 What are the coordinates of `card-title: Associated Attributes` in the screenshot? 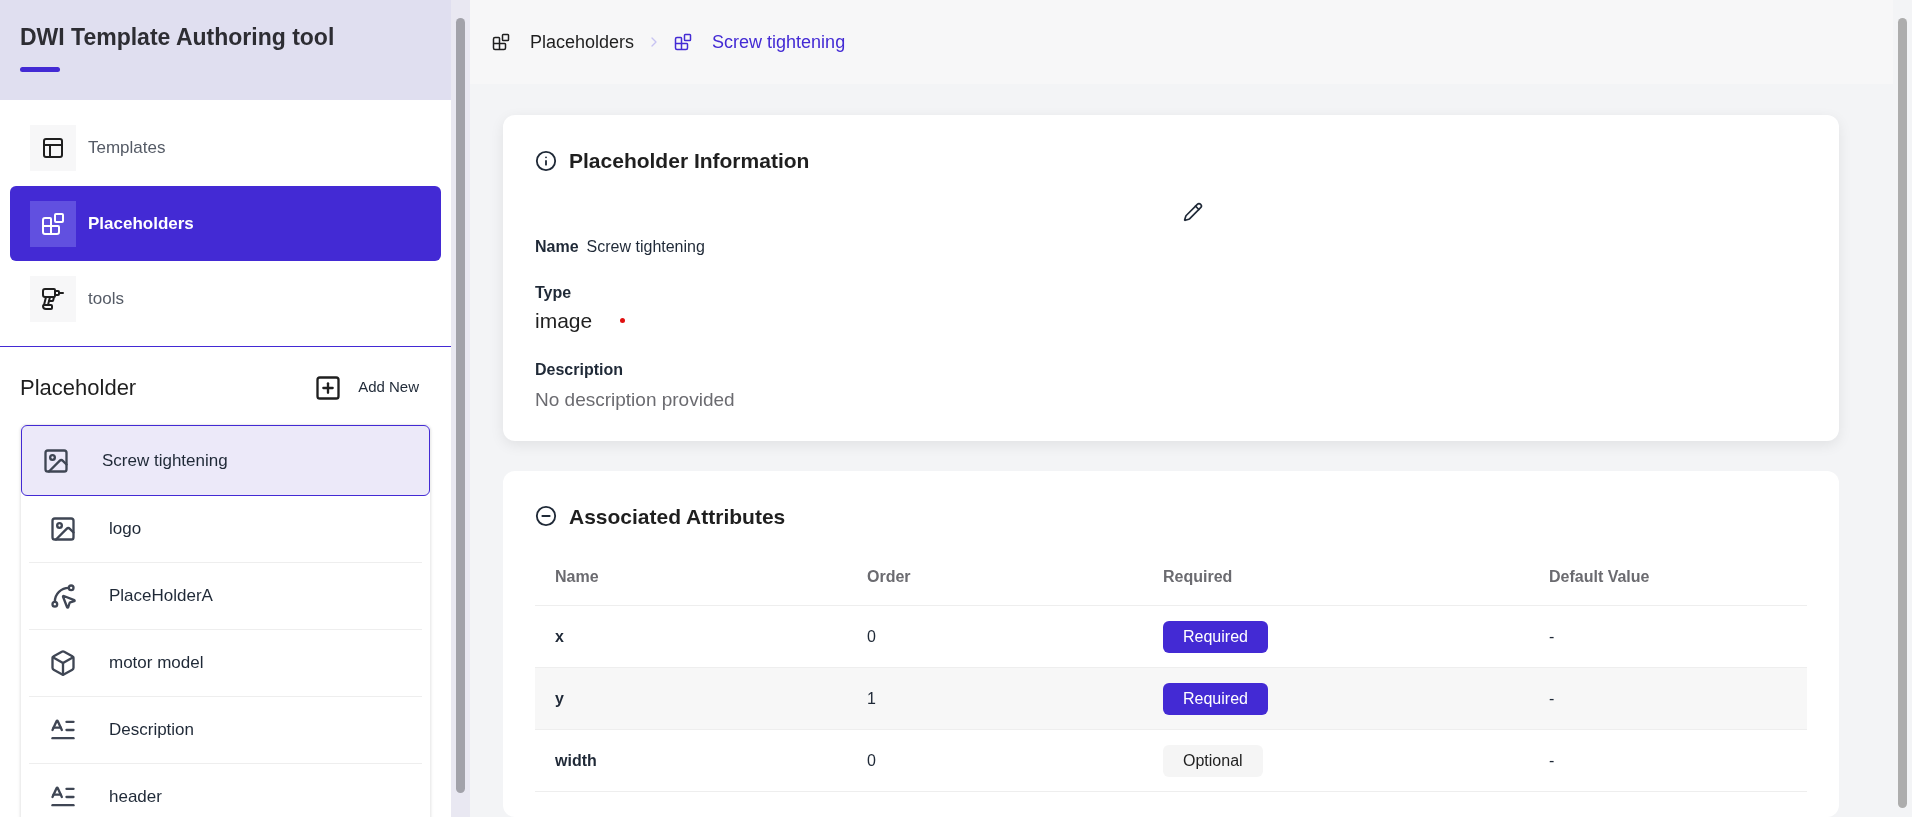 It's located at (677, 516).